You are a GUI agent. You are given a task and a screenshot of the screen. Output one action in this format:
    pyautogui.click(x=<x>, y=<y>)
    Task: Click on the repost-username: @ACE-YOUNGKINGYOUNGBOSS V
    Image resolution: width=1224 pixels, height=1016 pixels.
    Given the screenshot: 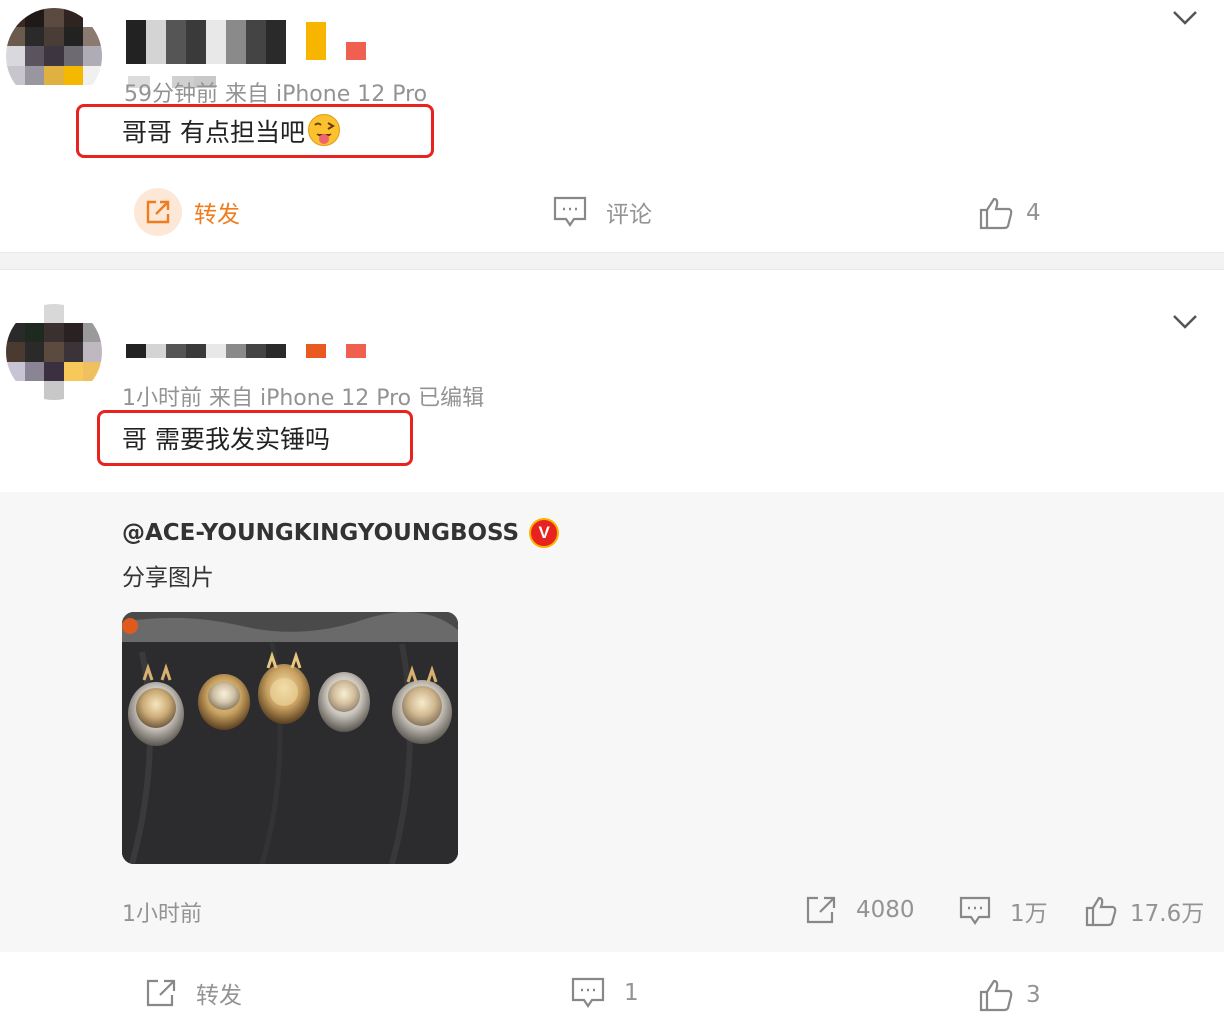 What is the action you would take?
    pyautogui.click(x=341, y=533)
    